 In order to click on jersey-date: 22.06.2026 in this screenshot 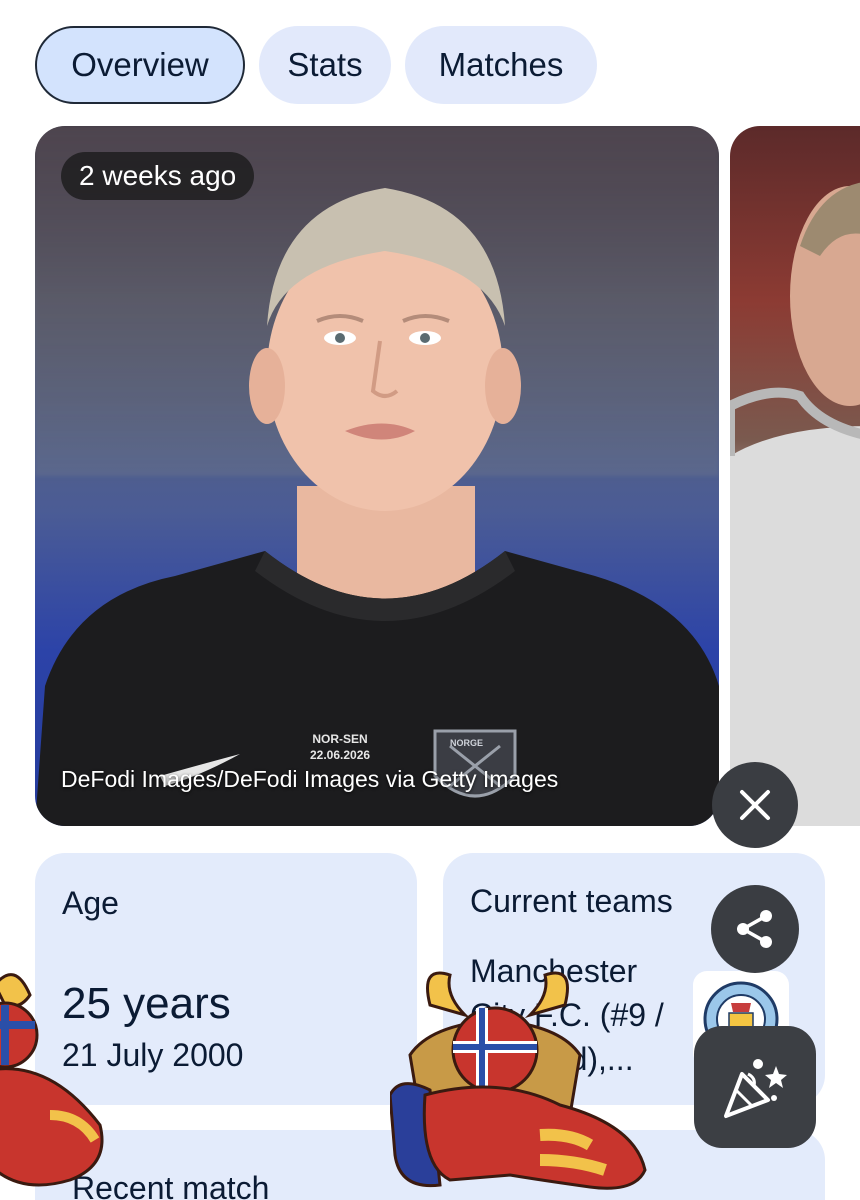, I will do `click(340, 755)`.